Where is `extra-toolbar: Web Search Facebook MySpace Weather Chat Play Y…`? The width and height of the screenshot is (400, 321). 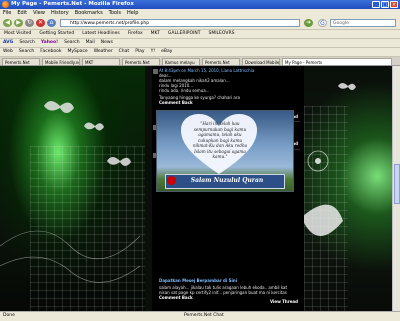
extra-toolbar: Web Search Facebook MySpace Weather Chat Play Y… is located at coordinates (200, 52).